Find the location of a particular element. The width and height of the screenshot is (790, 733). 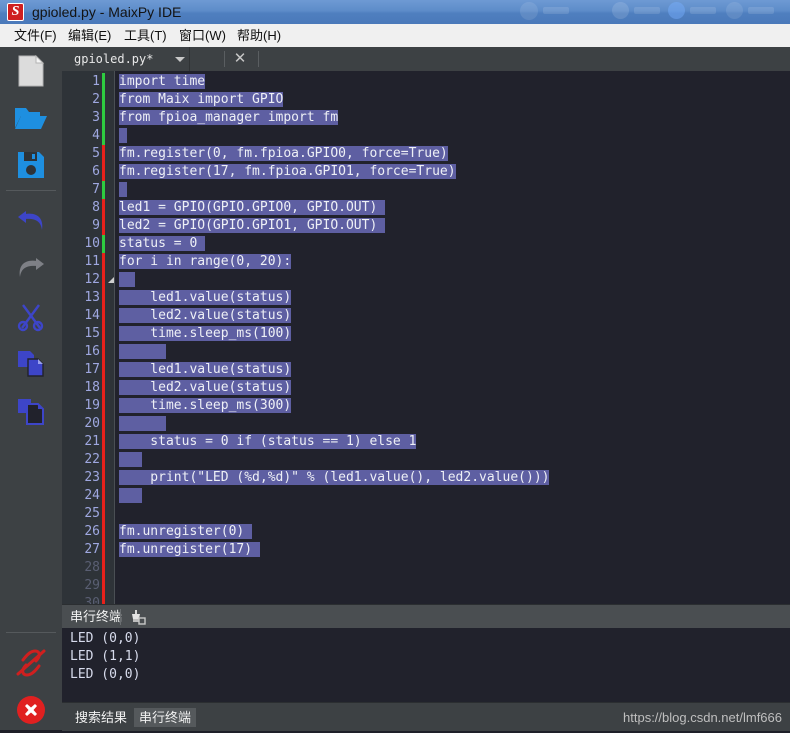

code-line: fm.unregister(0) is located at coordinates (186, 532).